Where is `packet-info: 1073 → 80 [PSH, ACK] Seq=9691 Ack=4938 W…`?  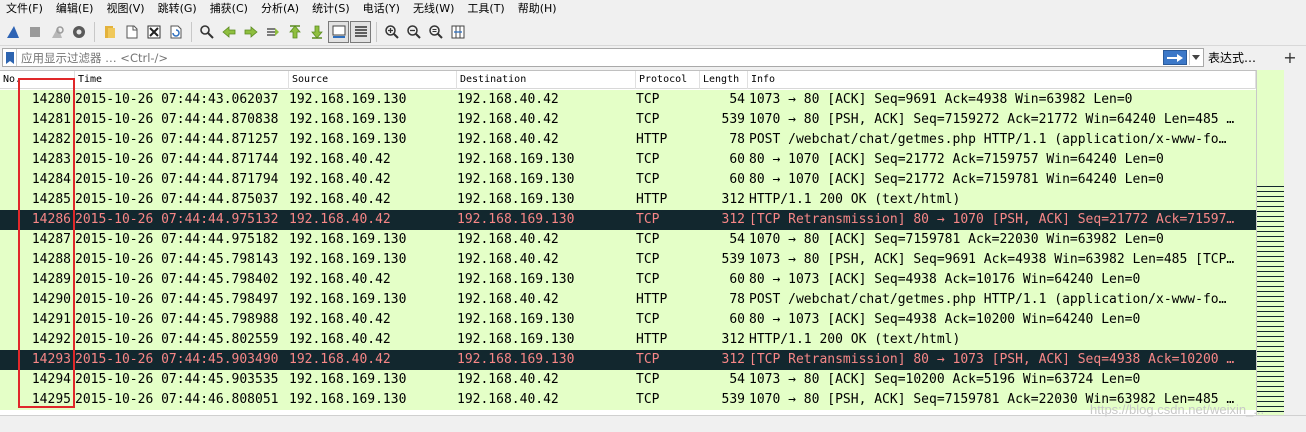
packet-info: 1073 → 80 [PSH, ACK] Seq=9691 Ack=4938 W… is located at coordinates (992, 259).